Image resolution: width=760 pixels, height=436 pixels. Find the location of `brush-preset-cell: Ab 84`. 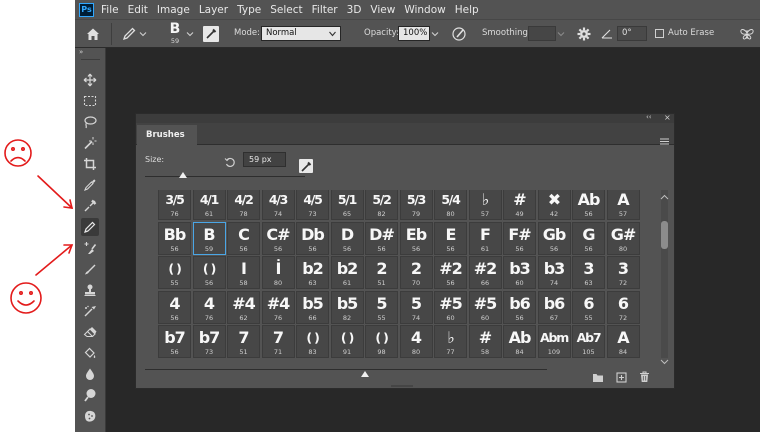

brush-preset-cell: Ab 84 is located at coordinates (519, 341).